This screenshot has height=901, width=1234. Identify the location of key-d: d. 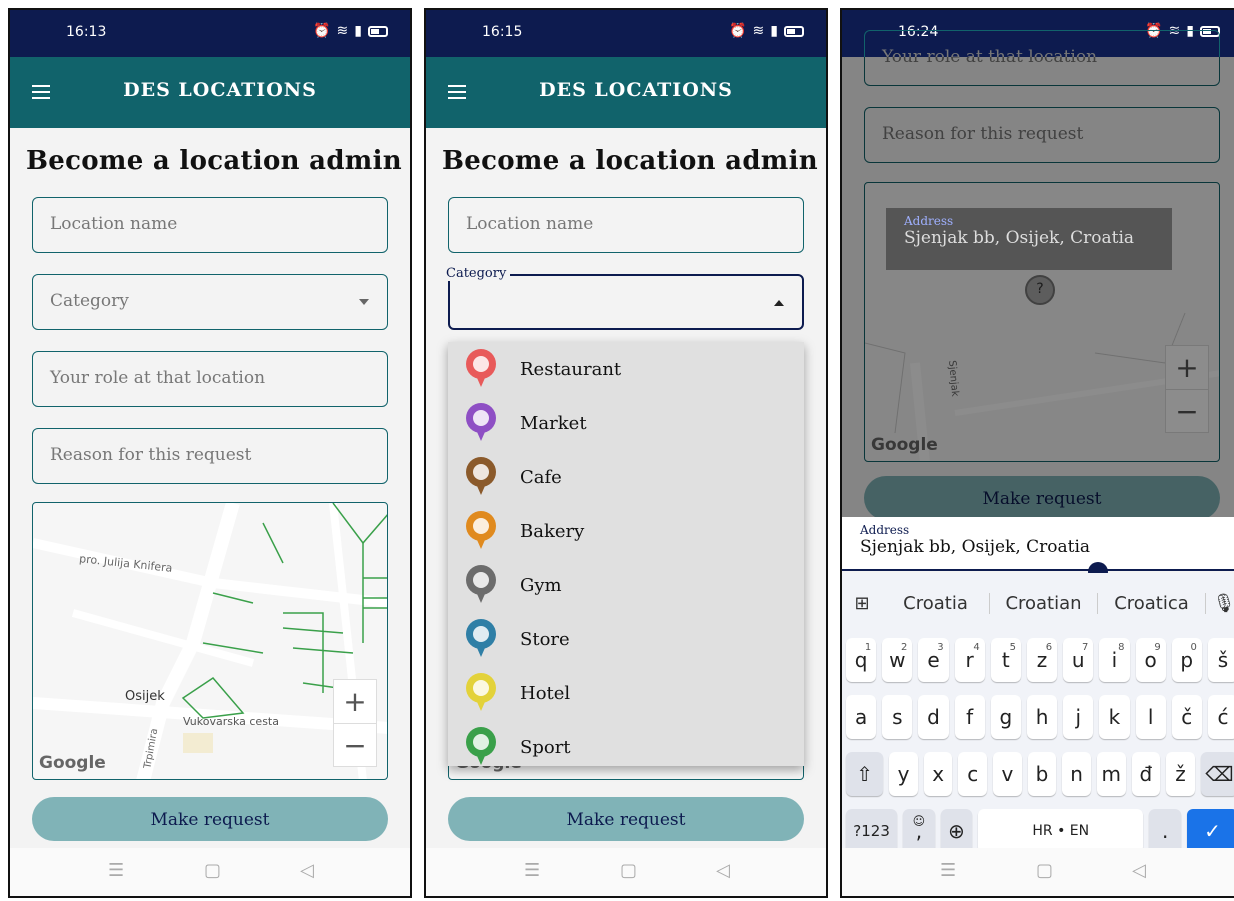
(933, 717).